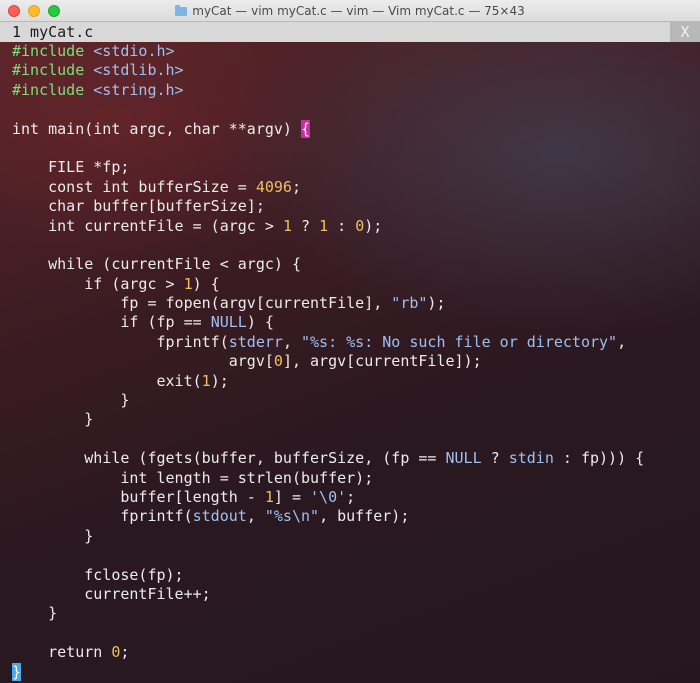 The width and height of the screenshot is (700, 683). I want to click on code-line: #include <stdlib.h>, so click(328, 70).